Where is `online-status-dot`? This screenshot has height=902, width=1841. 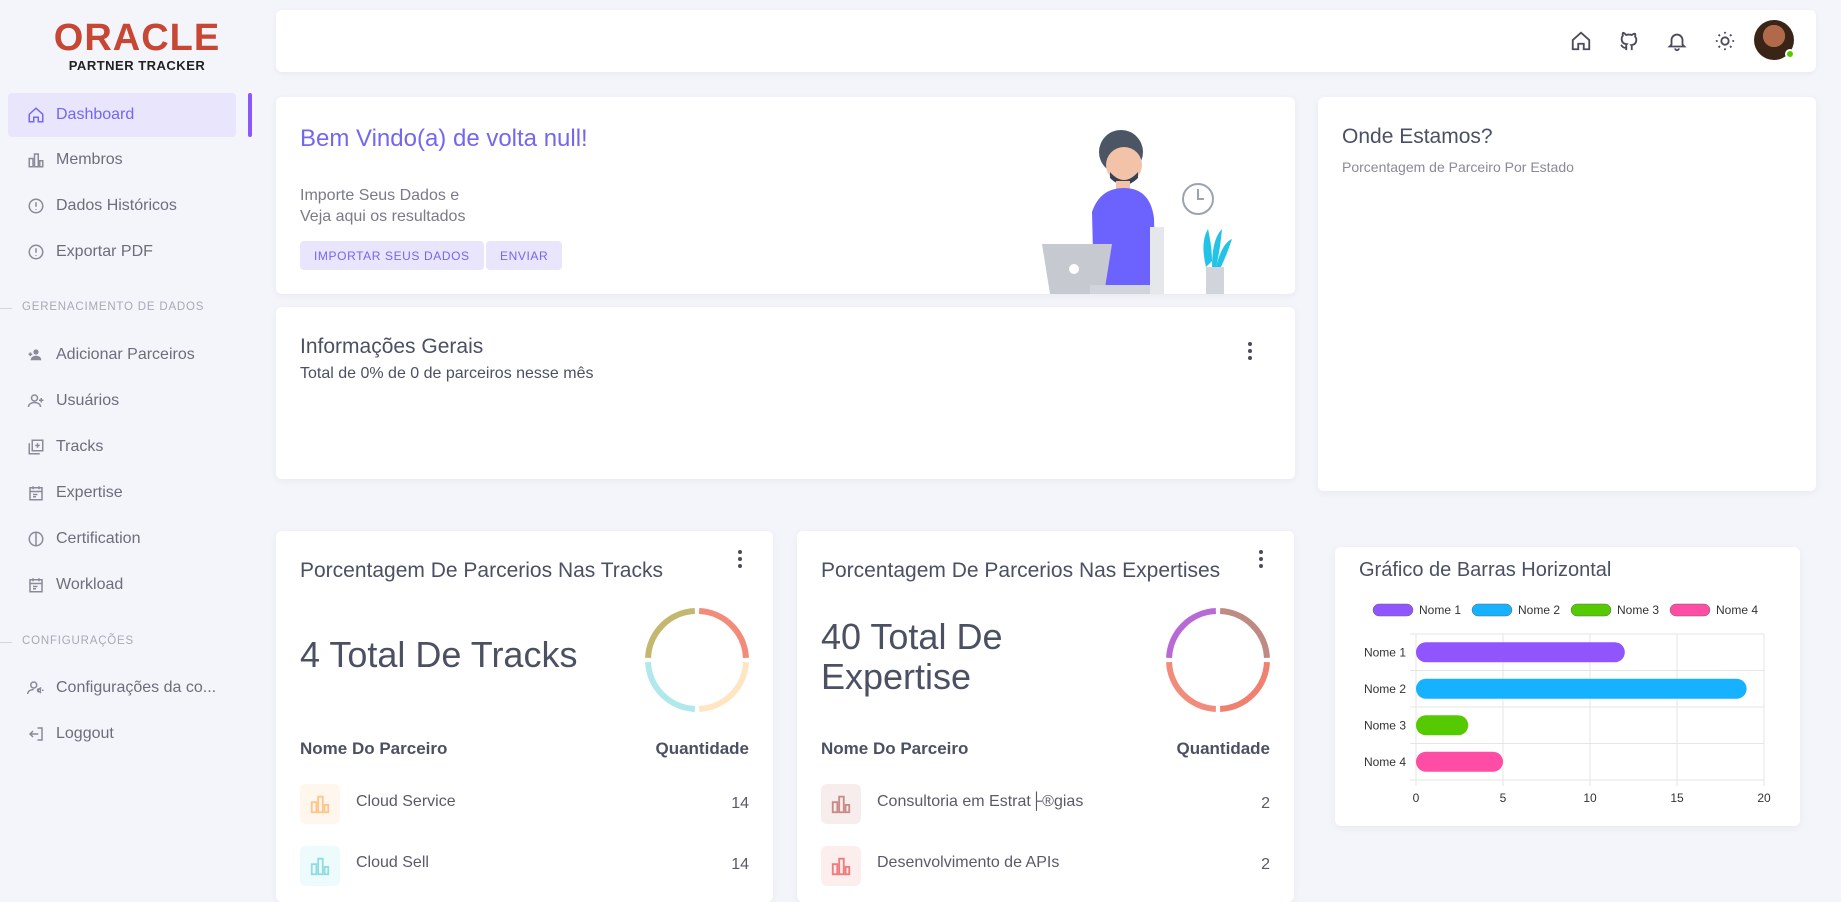
online-status-dot is located at coordinates (1790, 54).